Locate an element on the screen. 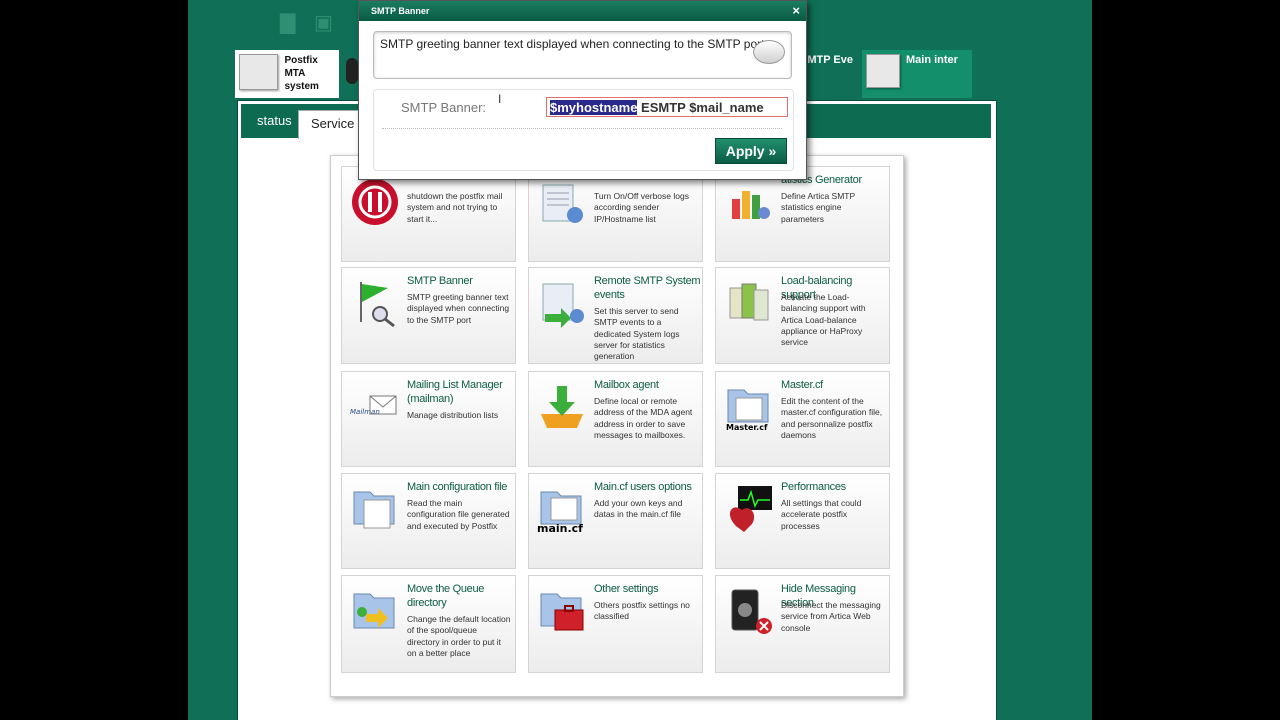 This screenshot has width=1280, height=720. heart-monitor-icon is located at coordinates (750, 509).